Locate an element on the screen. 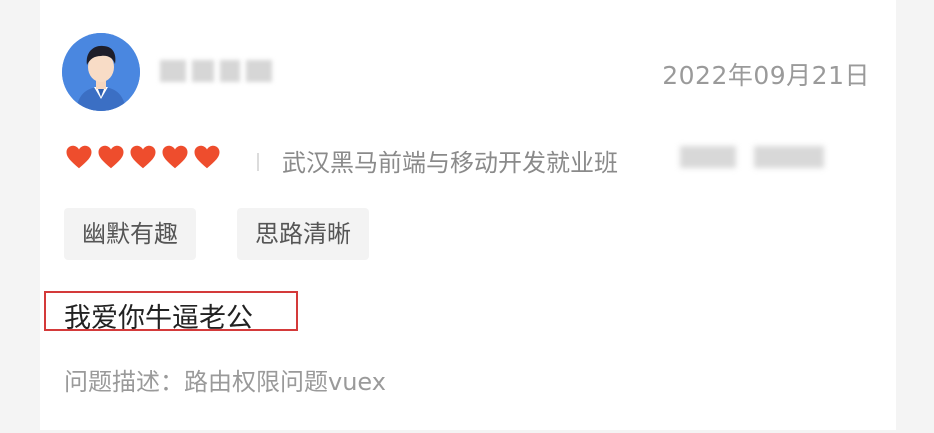  tag-chip: 幽默有趣 is located at coordinates (130, 234).